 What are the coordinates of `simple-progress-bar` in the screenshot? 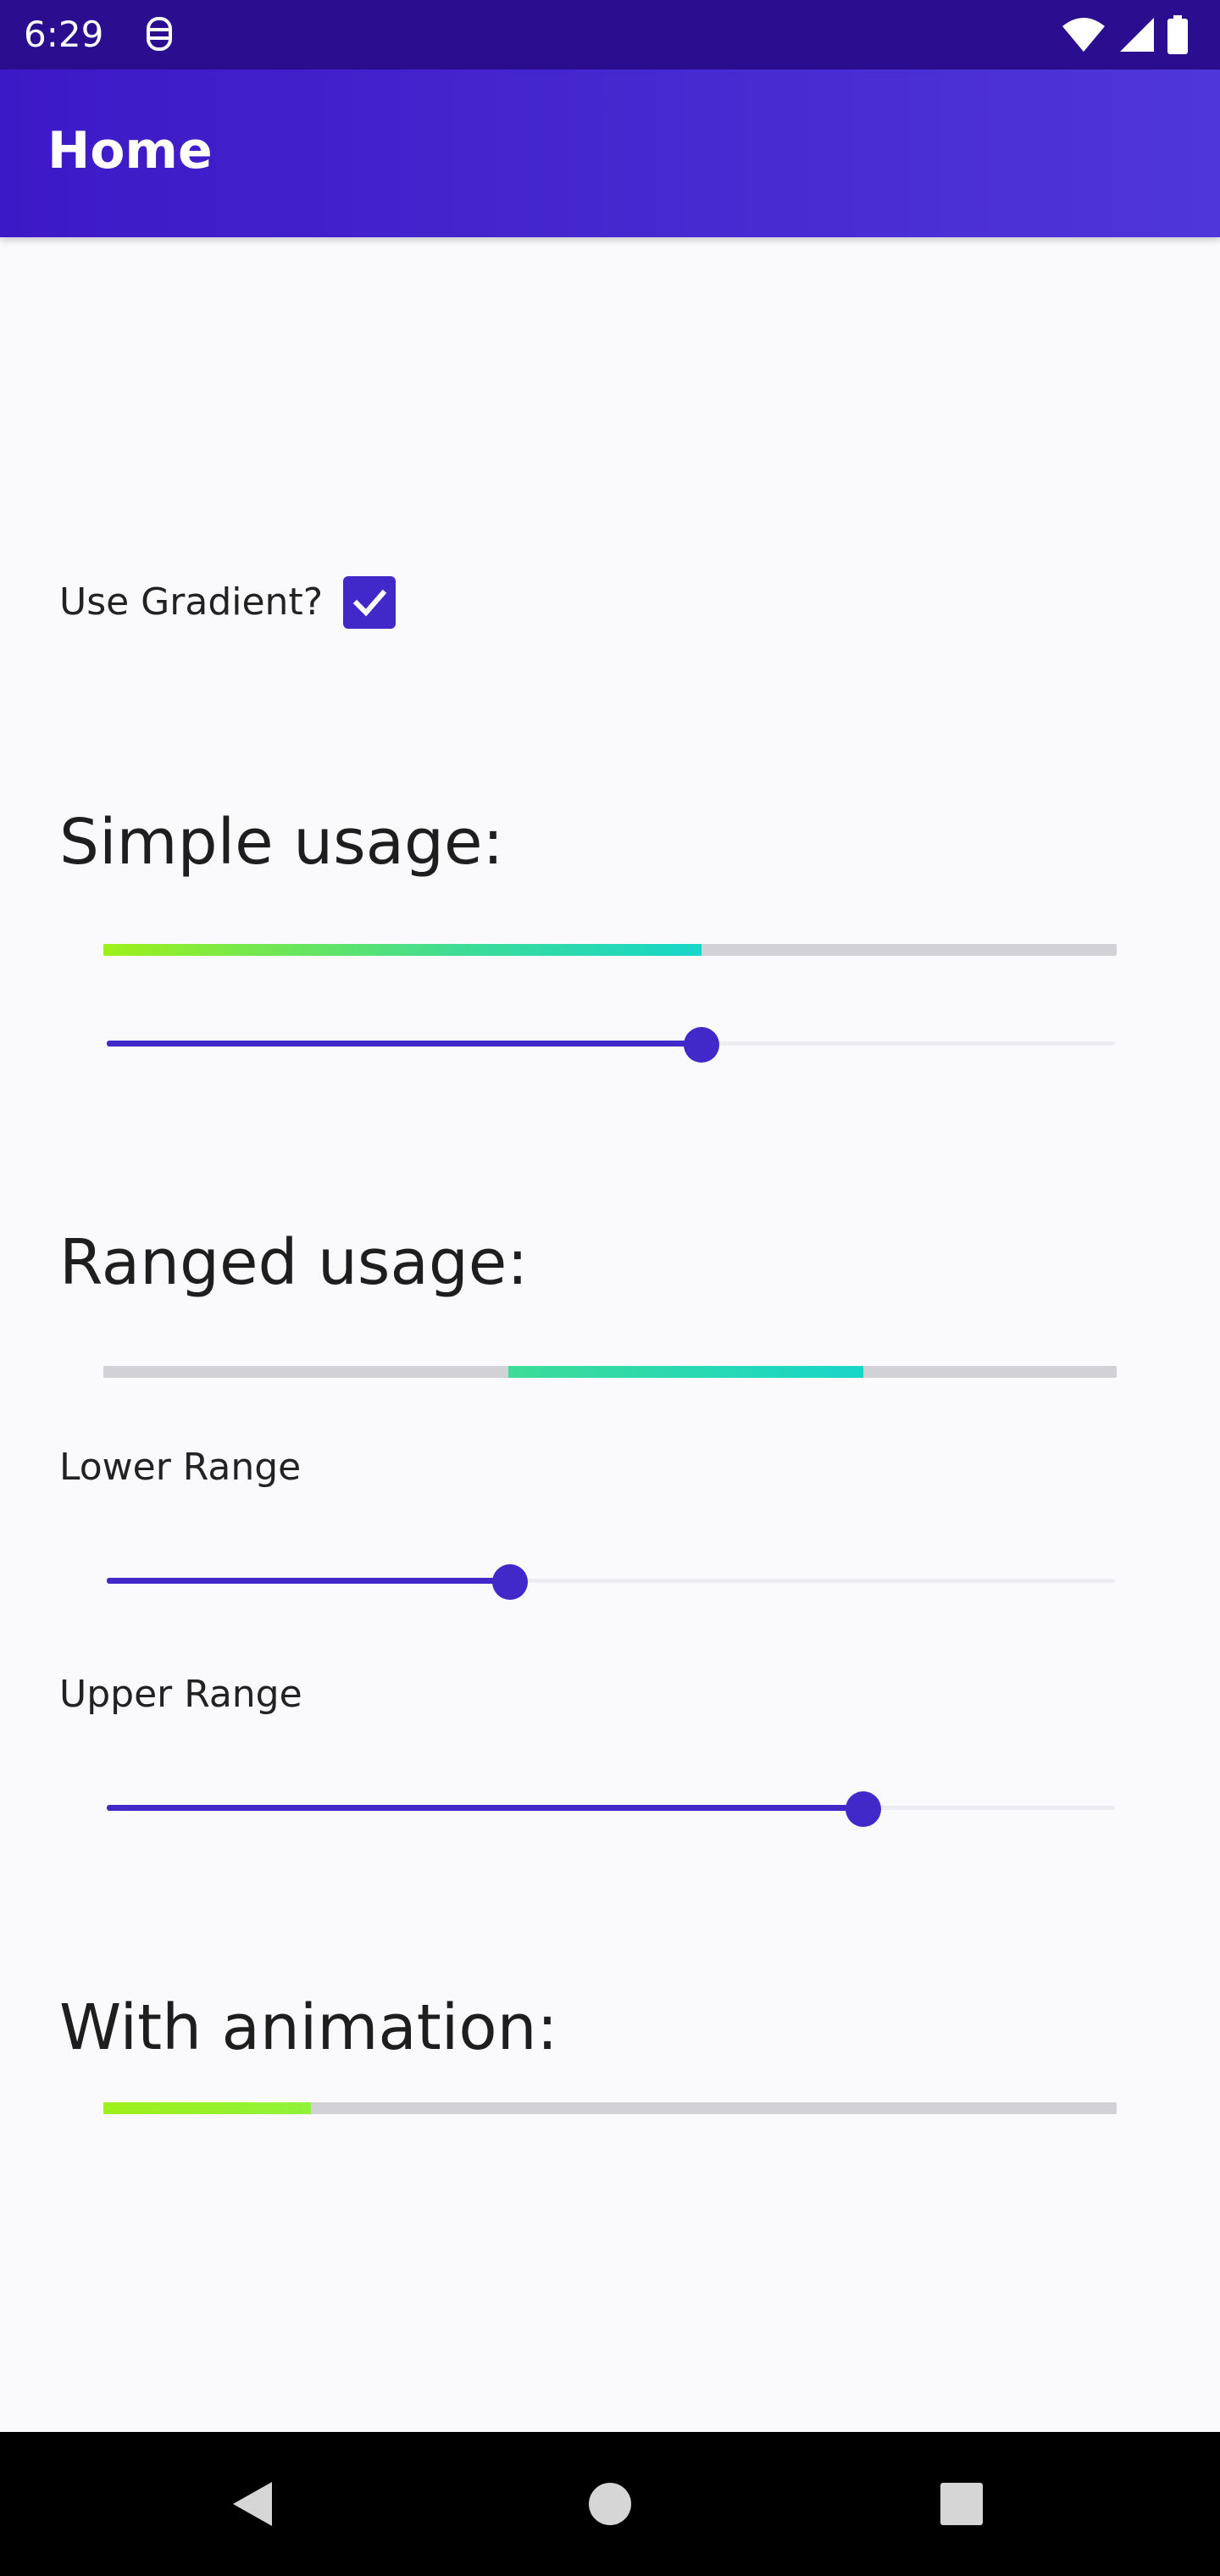 It's located at (610, 950).